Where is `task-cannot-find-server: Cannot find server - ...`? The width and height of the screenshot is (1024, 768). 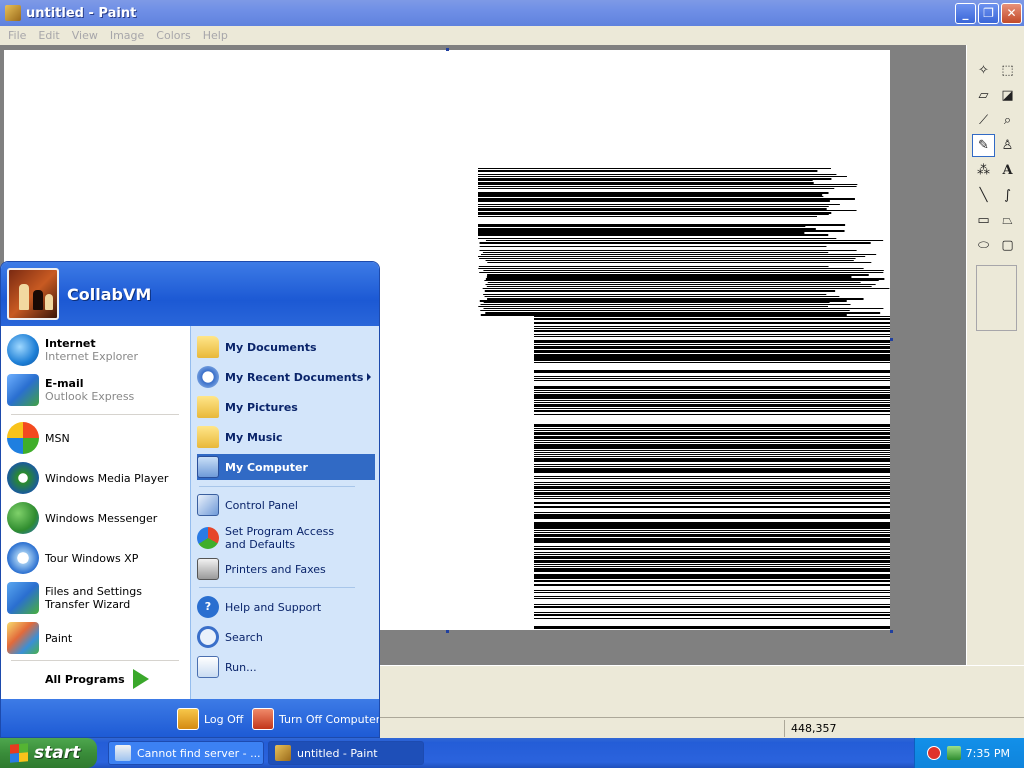 task-cannot-find-server: Cannot find server - ... is located at coordinates (186, 753).